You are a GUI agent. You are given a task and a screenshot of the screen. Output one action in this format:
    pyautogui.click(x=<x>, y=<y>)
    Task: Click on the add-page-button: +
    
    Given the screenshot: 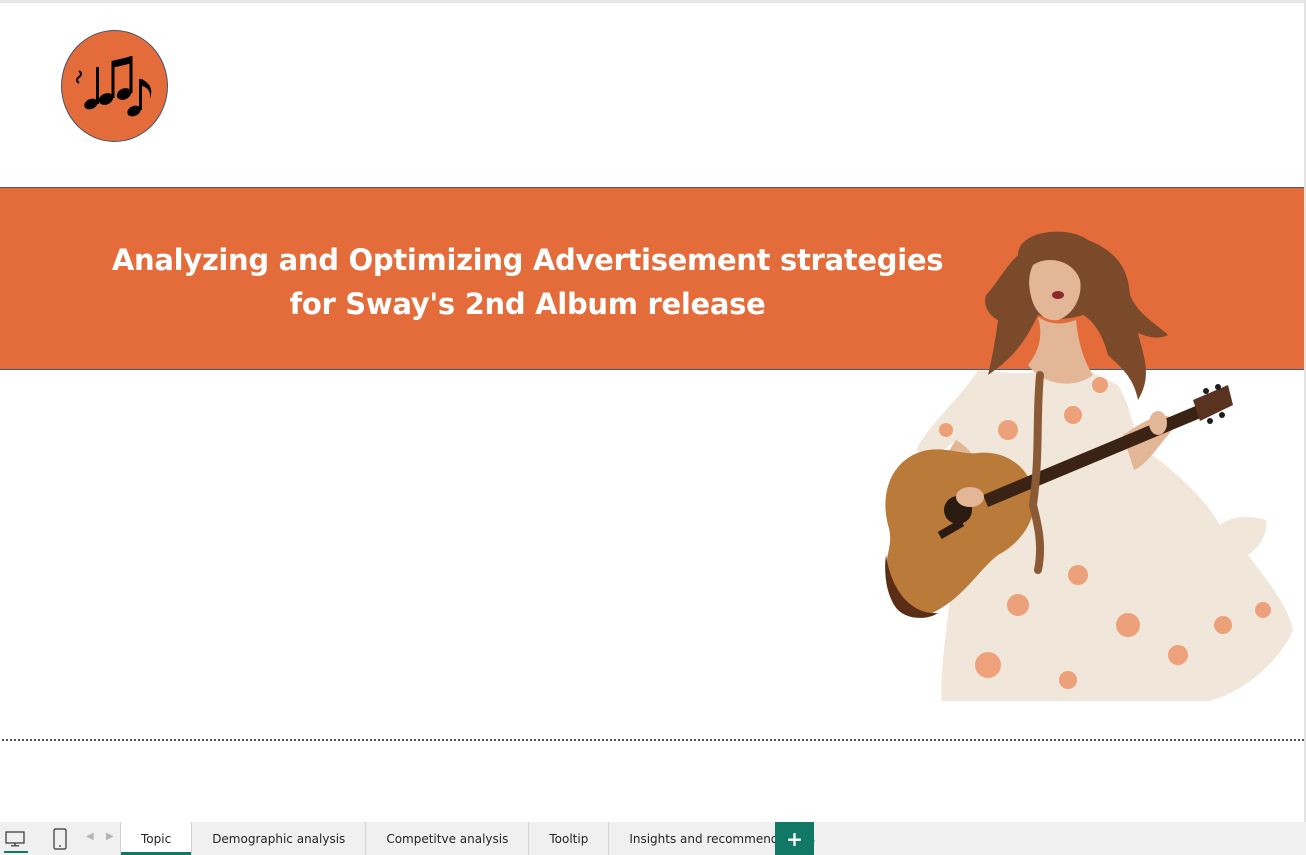 What is the action you would take?
    pyautogui.click(x=794, y=838)
    